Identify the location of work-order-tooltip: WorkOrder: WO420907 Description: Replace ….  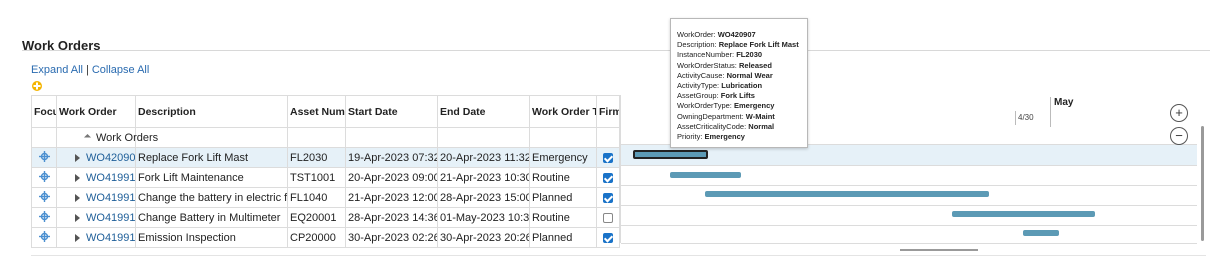
(739, 83).